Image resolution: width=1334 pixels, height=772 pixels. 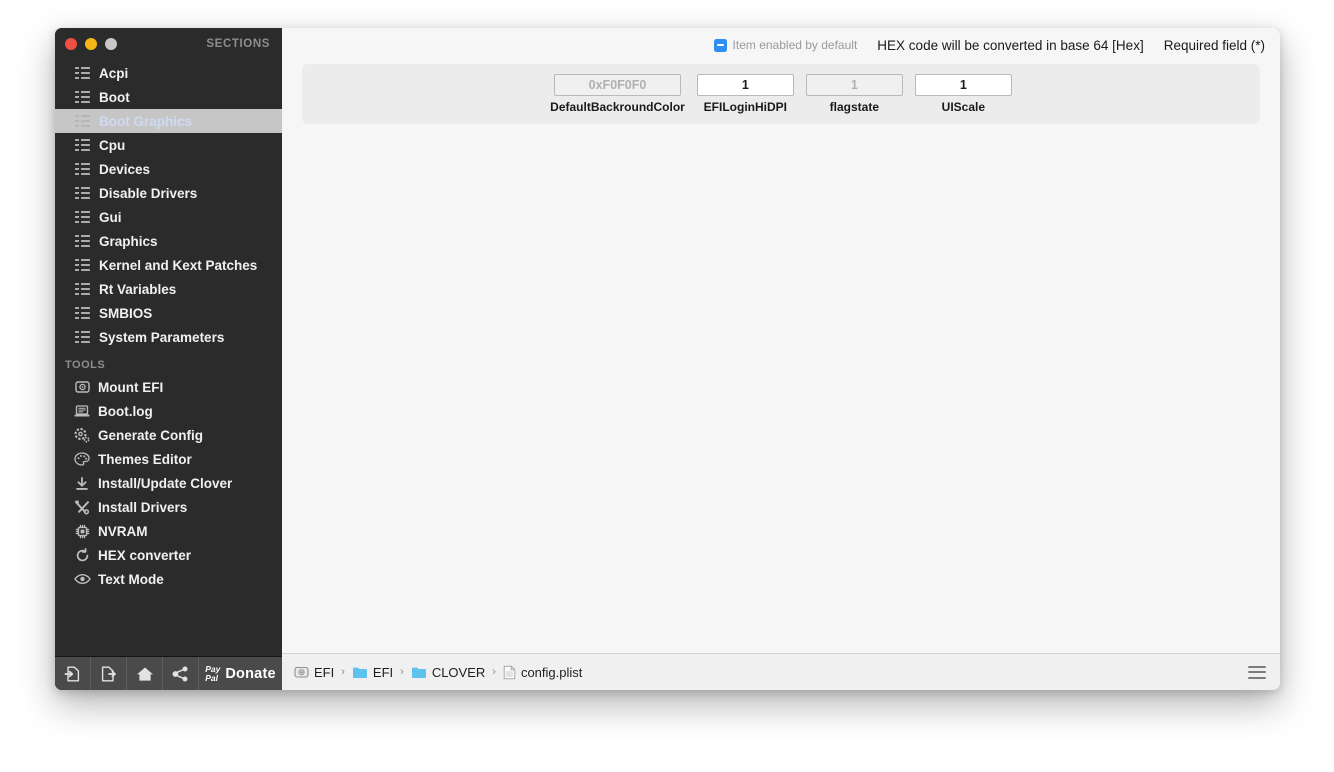 I want to click on field-default-backround-color: 0xF0F0F0 DefaultBackroundColor, so click(x=617, y=94).